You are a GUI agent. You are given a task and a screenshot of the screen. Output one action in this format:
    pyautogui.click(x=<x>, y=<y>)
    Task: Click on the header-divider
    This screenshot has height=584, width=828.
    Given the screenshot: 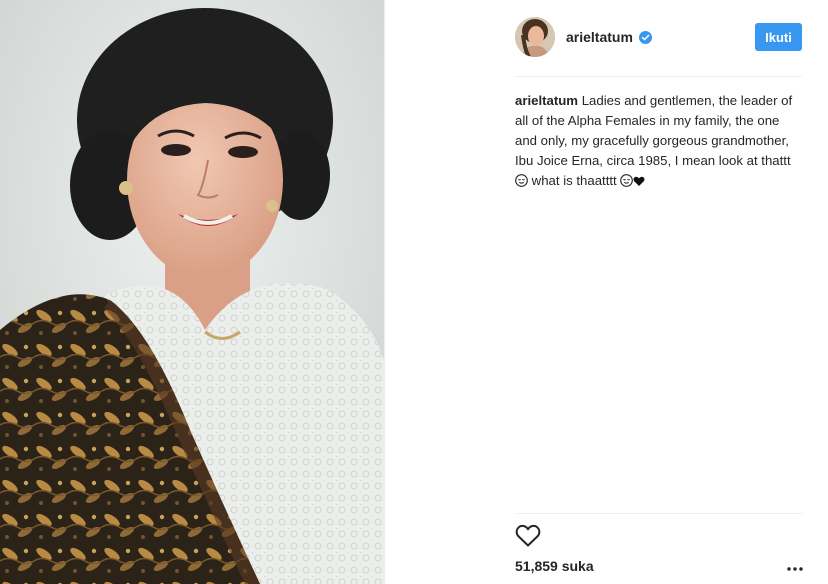 What is the action you would take?
    pyautogui.click(x=658, y=76)
    